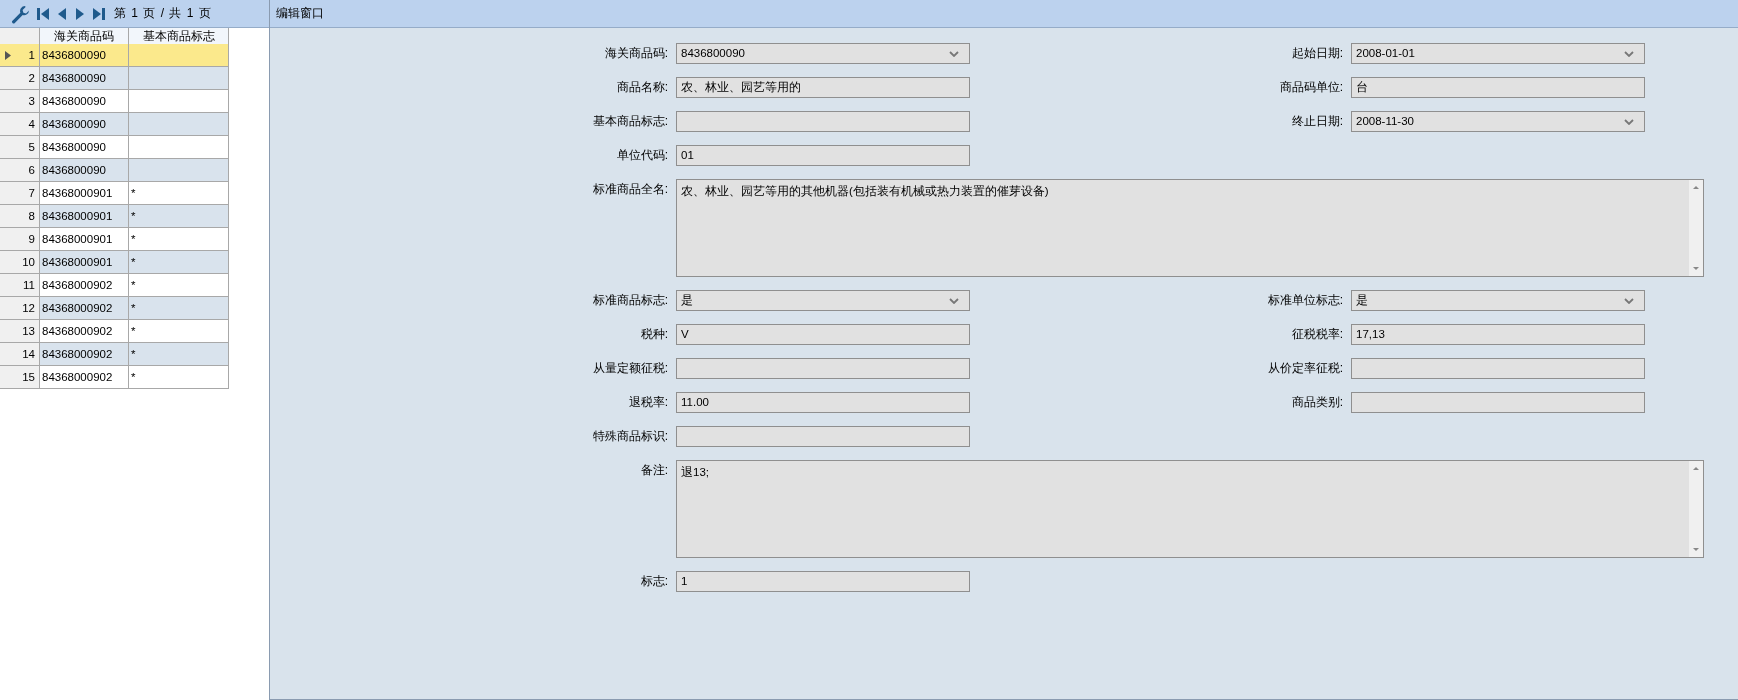 This screenshot has width=1738, height=700. What do you see at coordinates (31, 193) in the screenshot?
I see `row-number: 7` at bounding box center [31, 193].